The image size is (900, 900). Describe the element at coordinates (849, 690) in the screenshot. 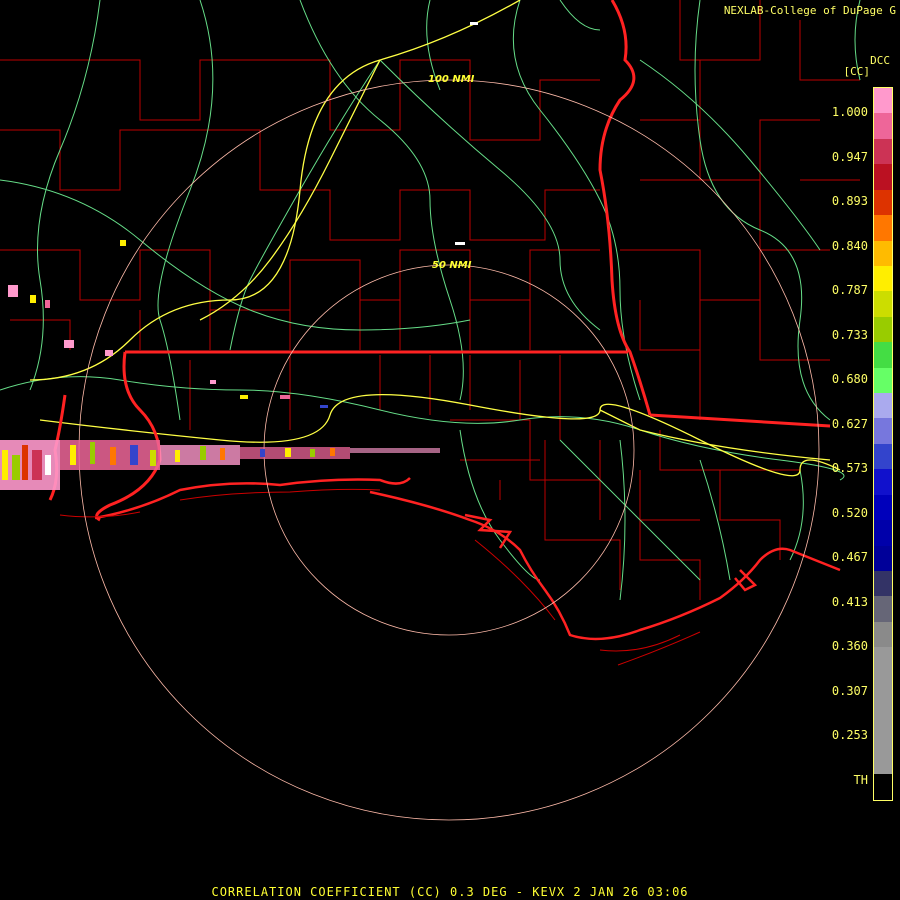

I see `color-scale-tick: 0.307` at that location.